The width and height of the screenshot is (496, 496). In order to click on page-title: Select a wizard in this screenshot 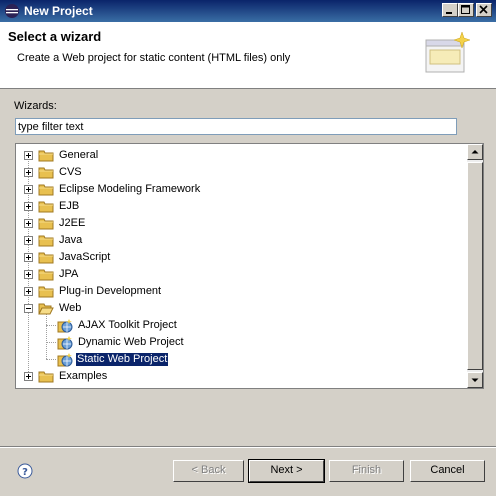, I will do `click(55, 36)`.